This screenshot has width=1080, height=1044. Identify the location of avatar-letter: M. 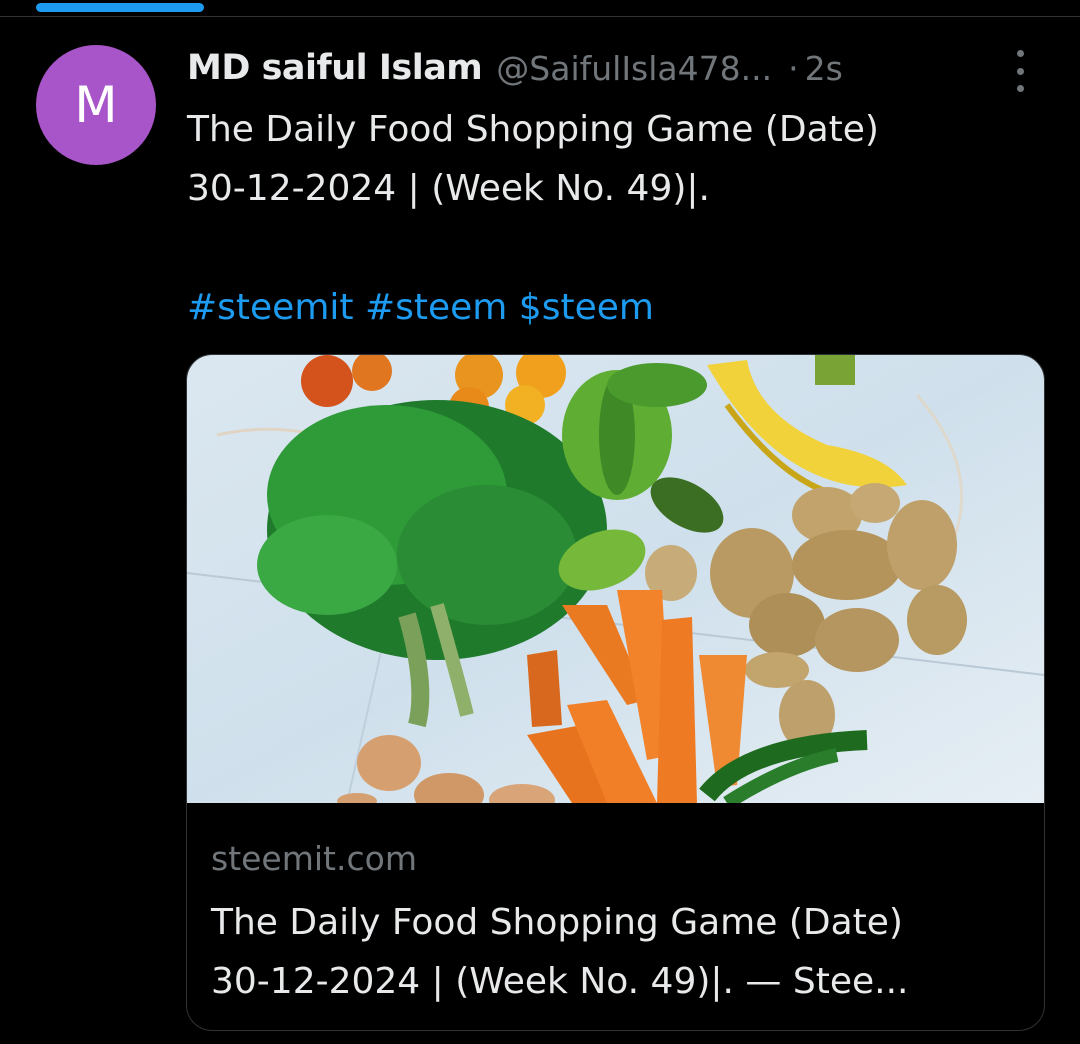
(96, 105).